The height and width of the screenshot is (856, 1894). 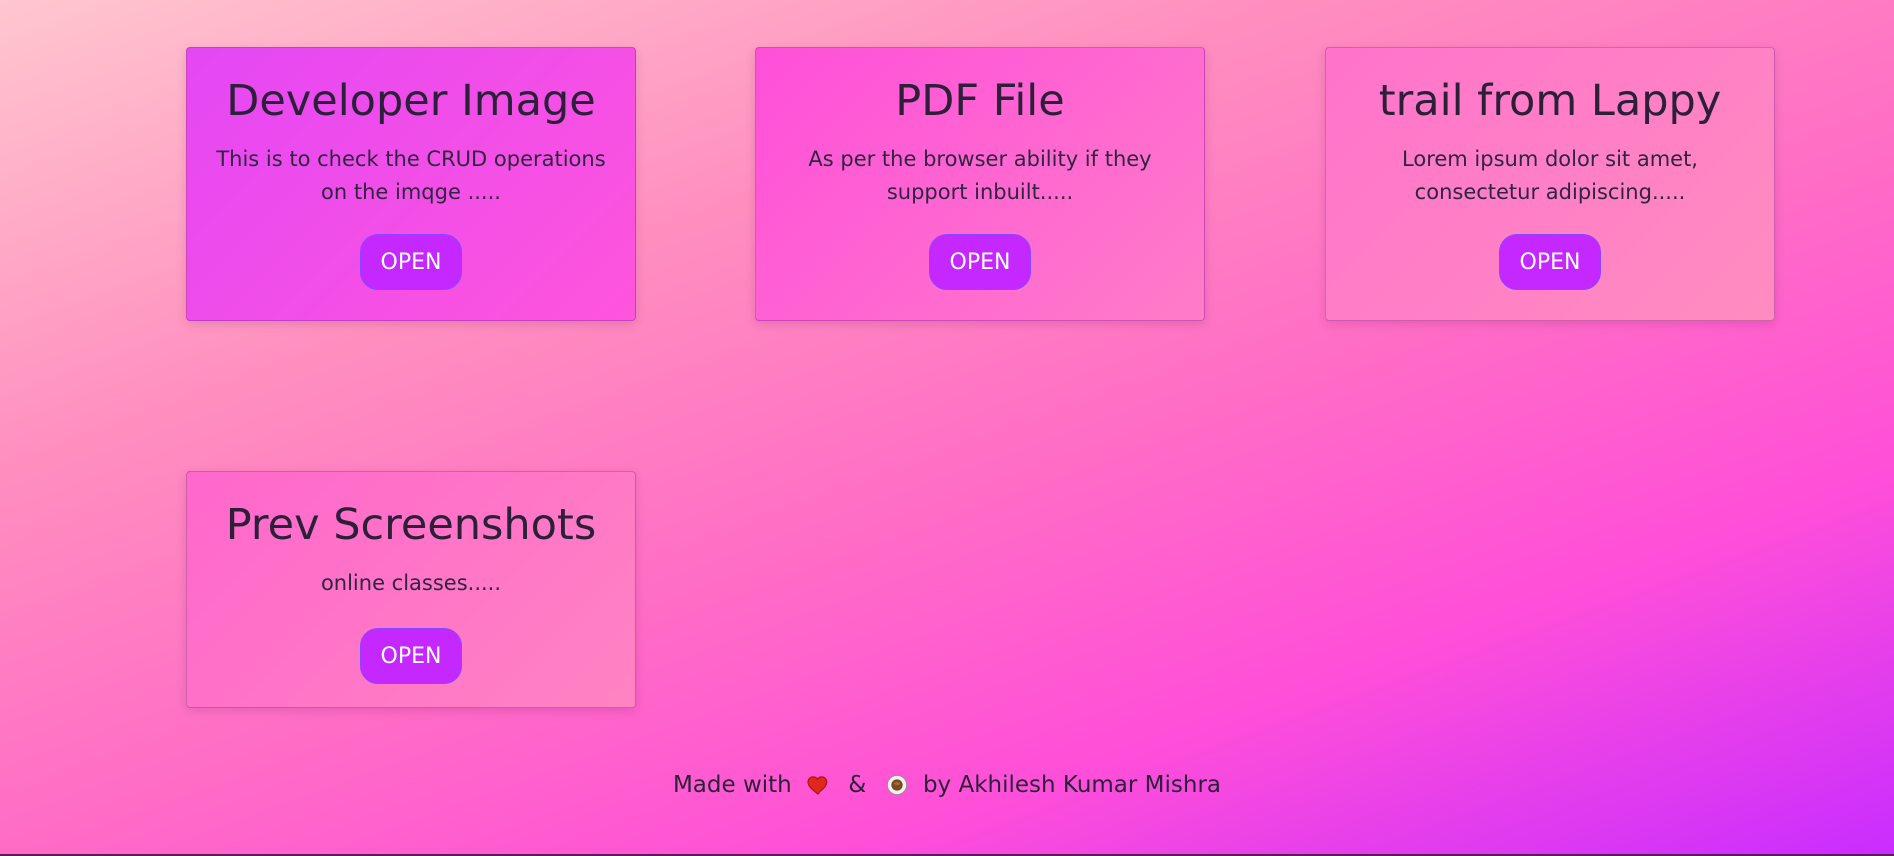 What do you see at coordinates (1550, 101) in the screenshot?
I see `card-title: trail from Lappy` at bounding box center [1550, 101].